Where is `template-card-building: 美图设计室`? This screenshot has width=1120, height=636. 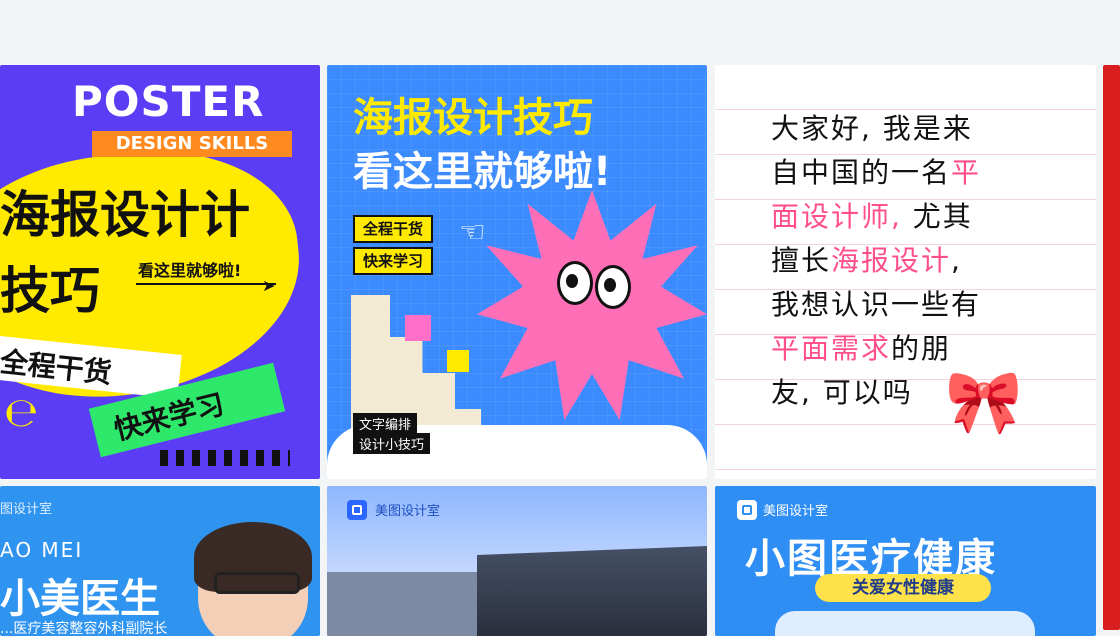
template-card-building: 美图设计室 is located at coordinates (517, 561).